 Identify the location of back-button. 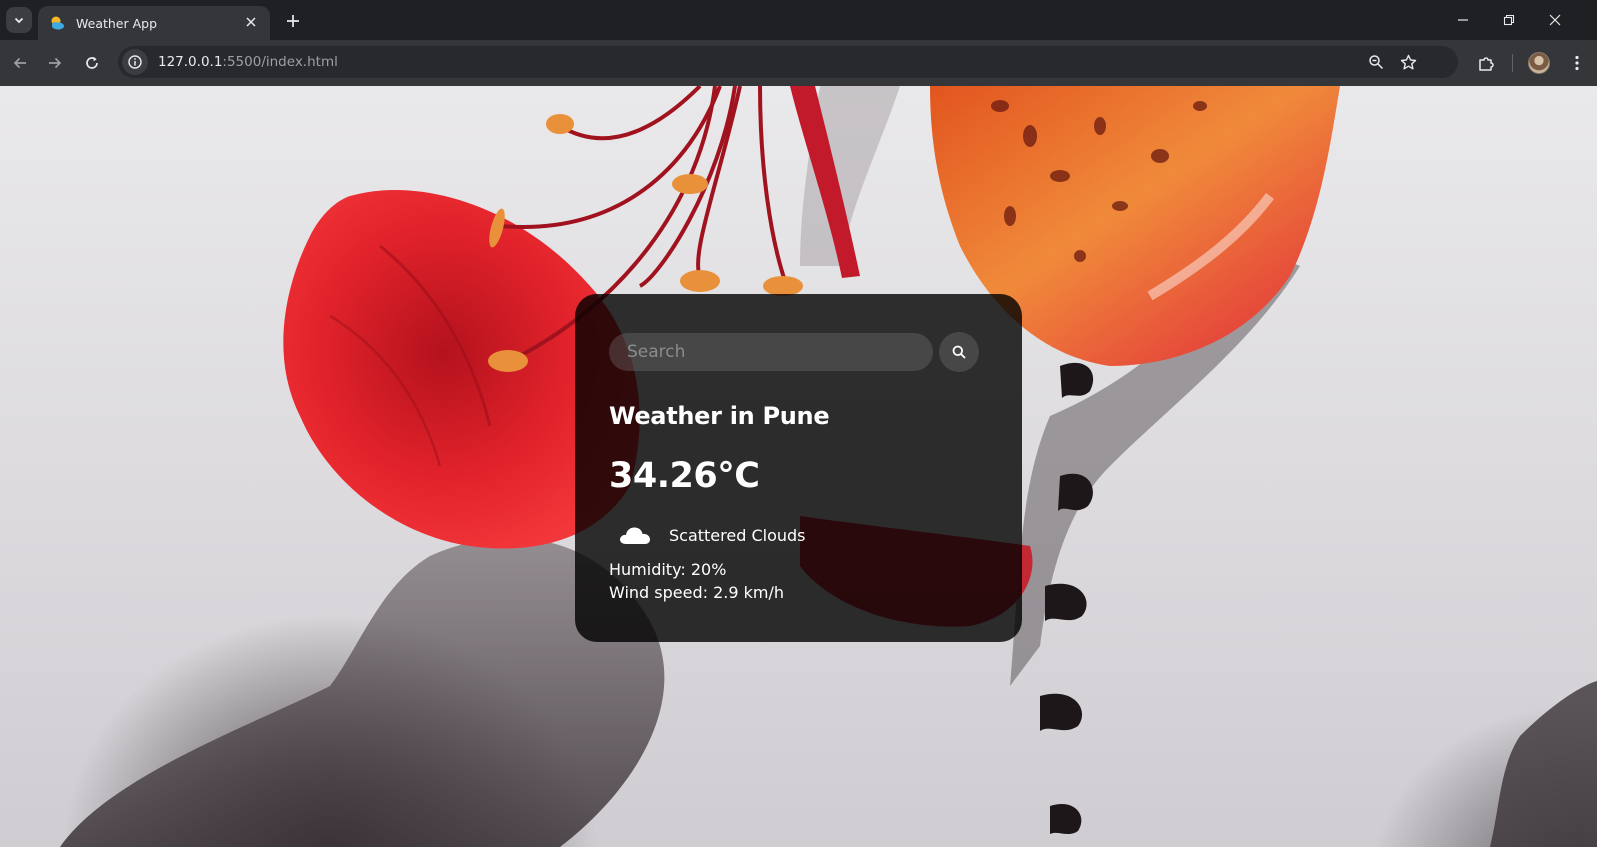
(20, 63).